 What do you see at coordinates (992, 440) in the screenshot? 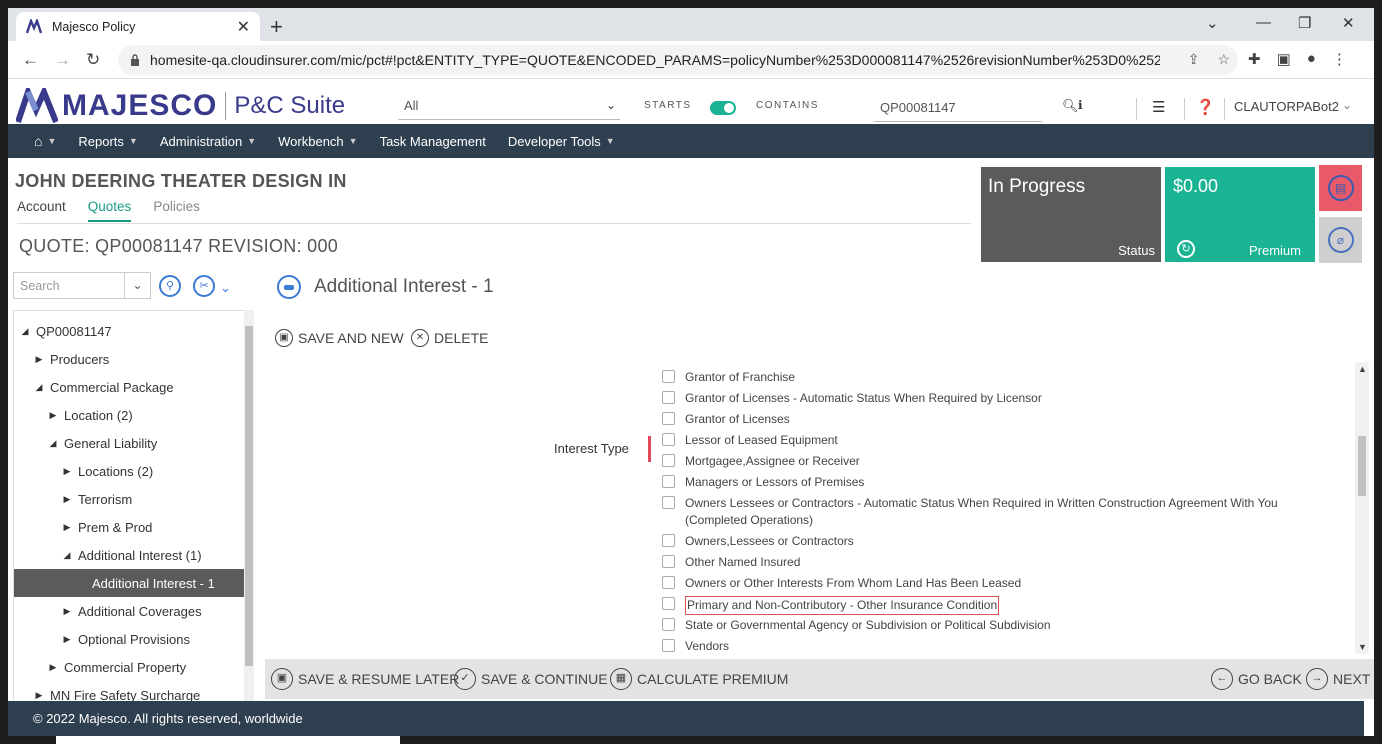
I see `interest-option: Lessor of Leased Equipment` at bounding box center [992, 440].